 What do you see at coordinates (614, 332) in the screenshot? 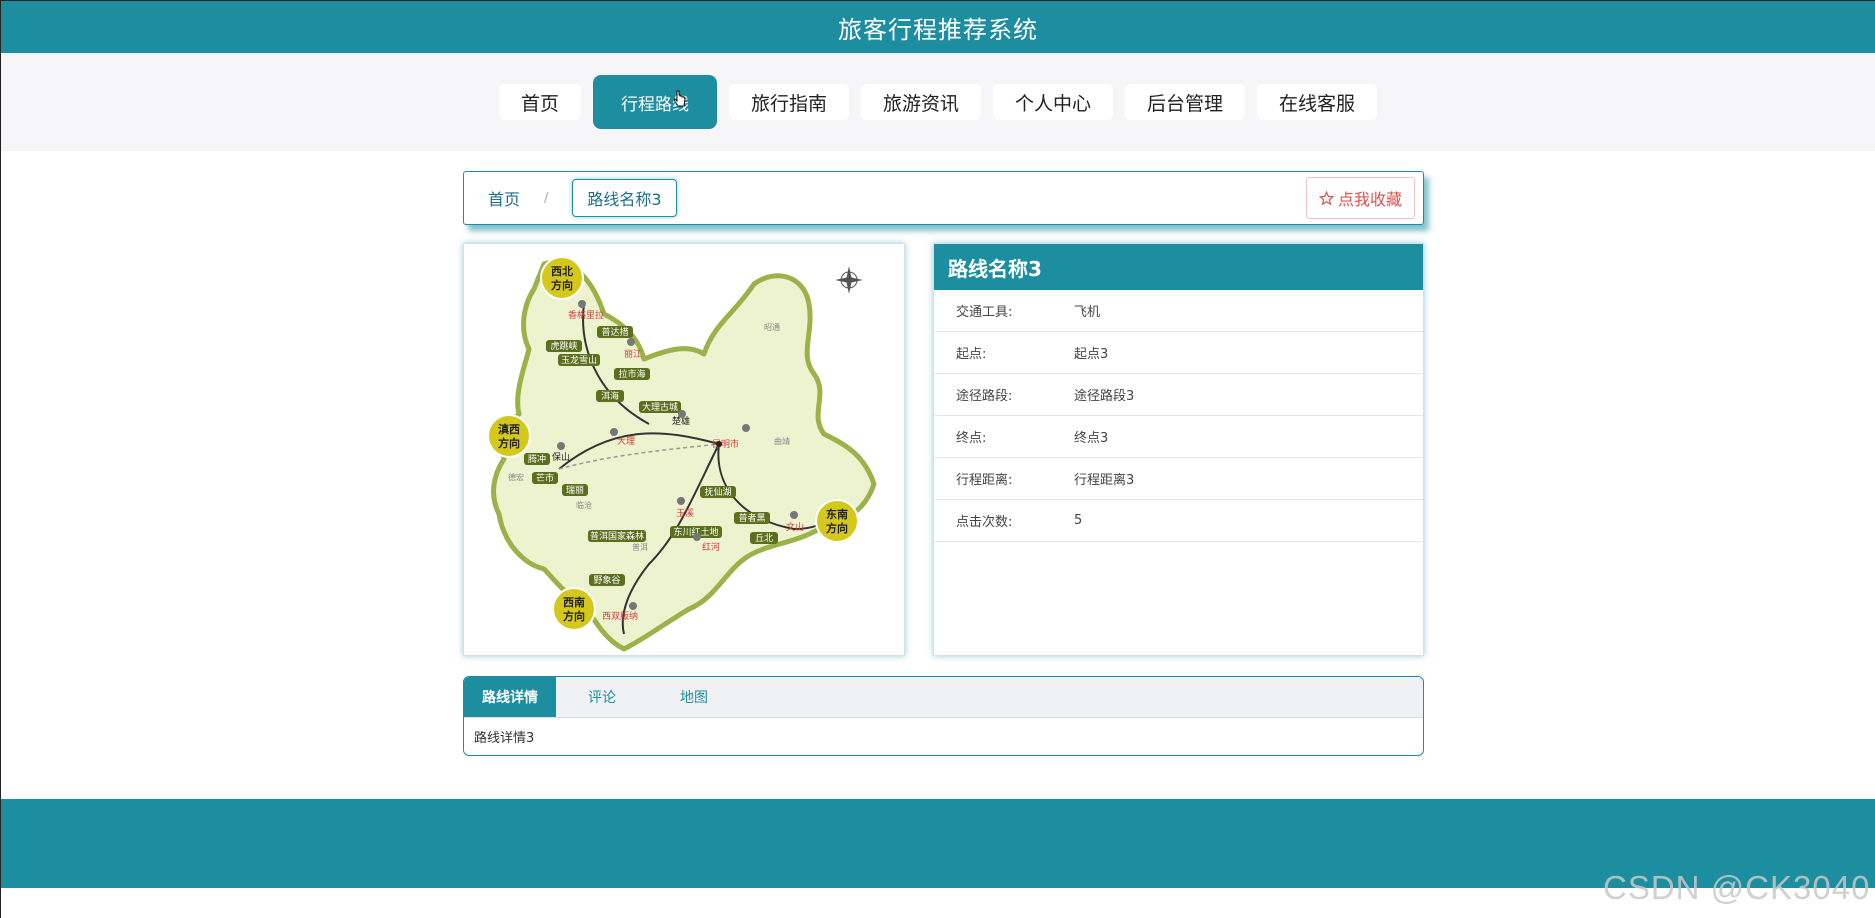
I see `svg-text: 普达措` at bounding box center [614, 332].